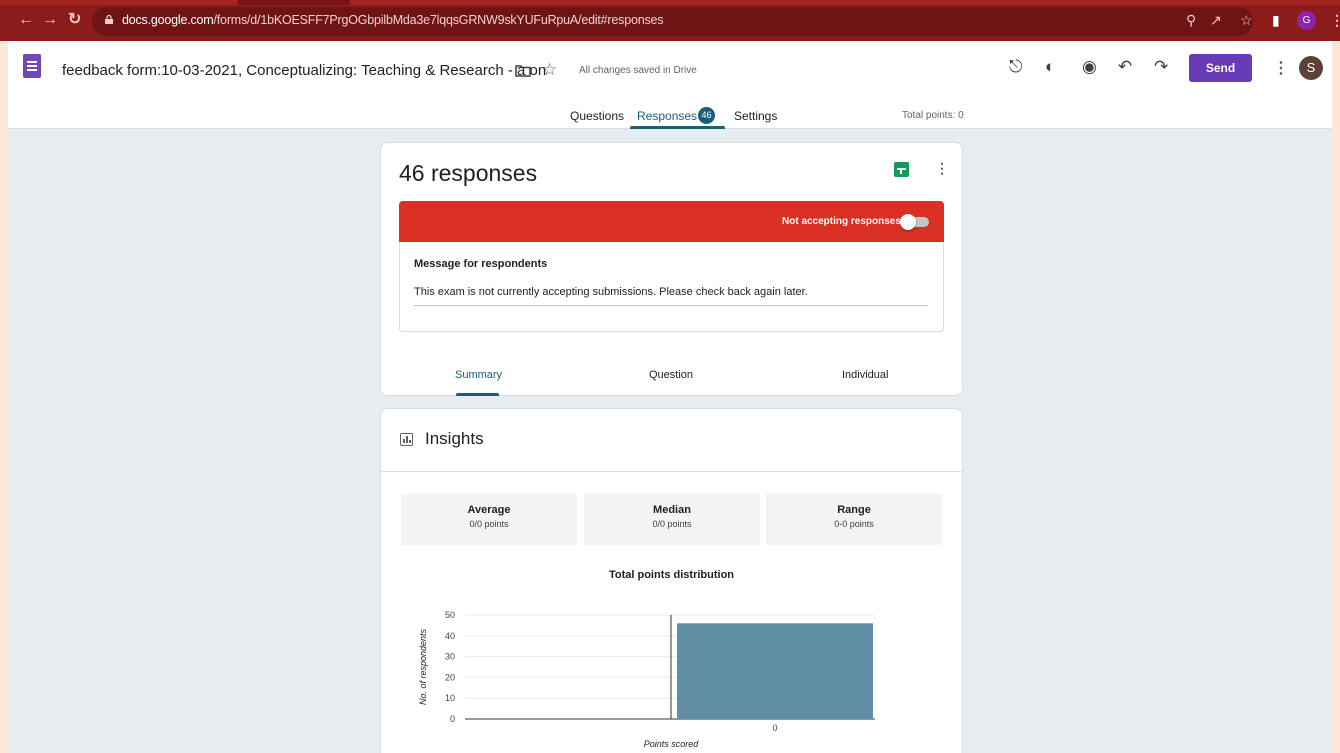 This screenshot has width=1340, height=753. Describe the element at coordinates (450, 698) in the screenshot. I see `y-tick-label: 10` at that location.